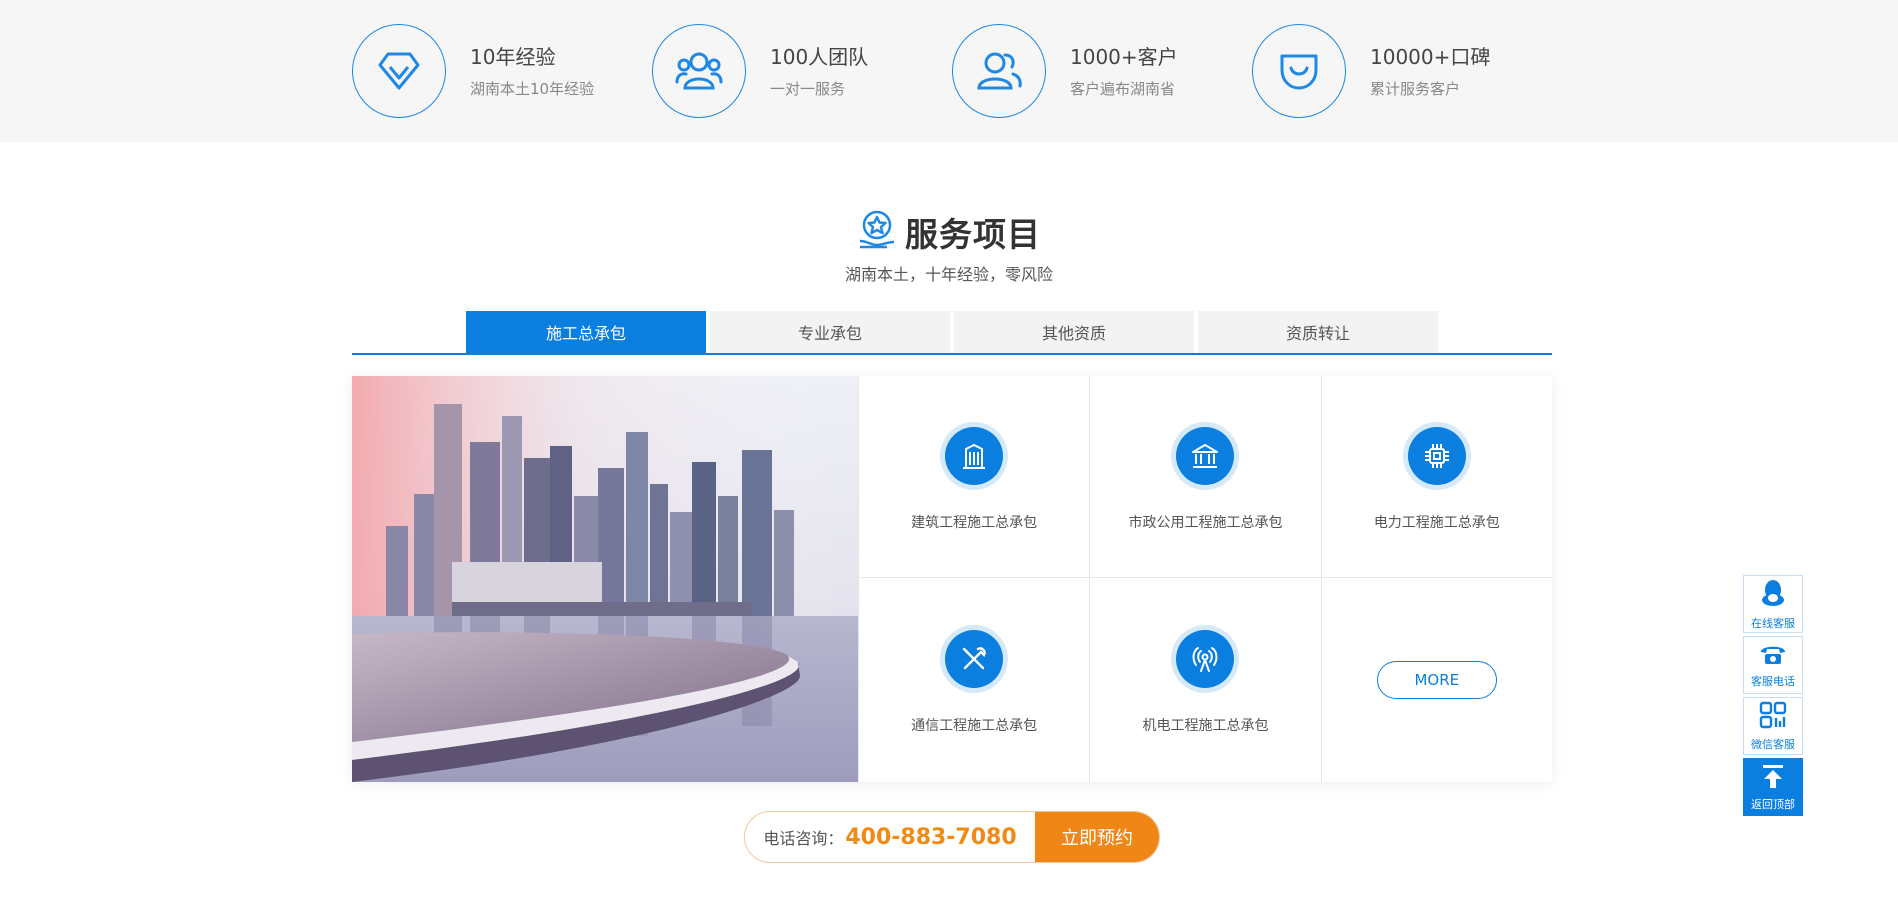 This screenshot has height=901, width=1898. What do you see at coordinates (605, 579) in the screenshot?
I see `city-skyline-image` at bounding box center [605, 579].